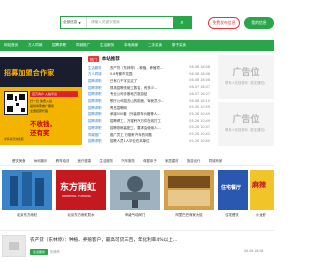 This screenshot has height=262, width=320. I want to click on food-sign-text: 麻辣, so click(259, 185).